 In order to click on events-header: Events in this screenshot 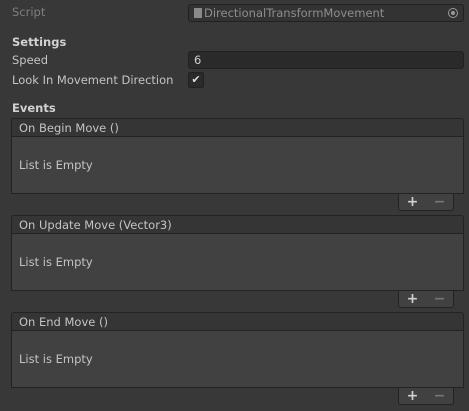, I will do `click(34, 108)`.